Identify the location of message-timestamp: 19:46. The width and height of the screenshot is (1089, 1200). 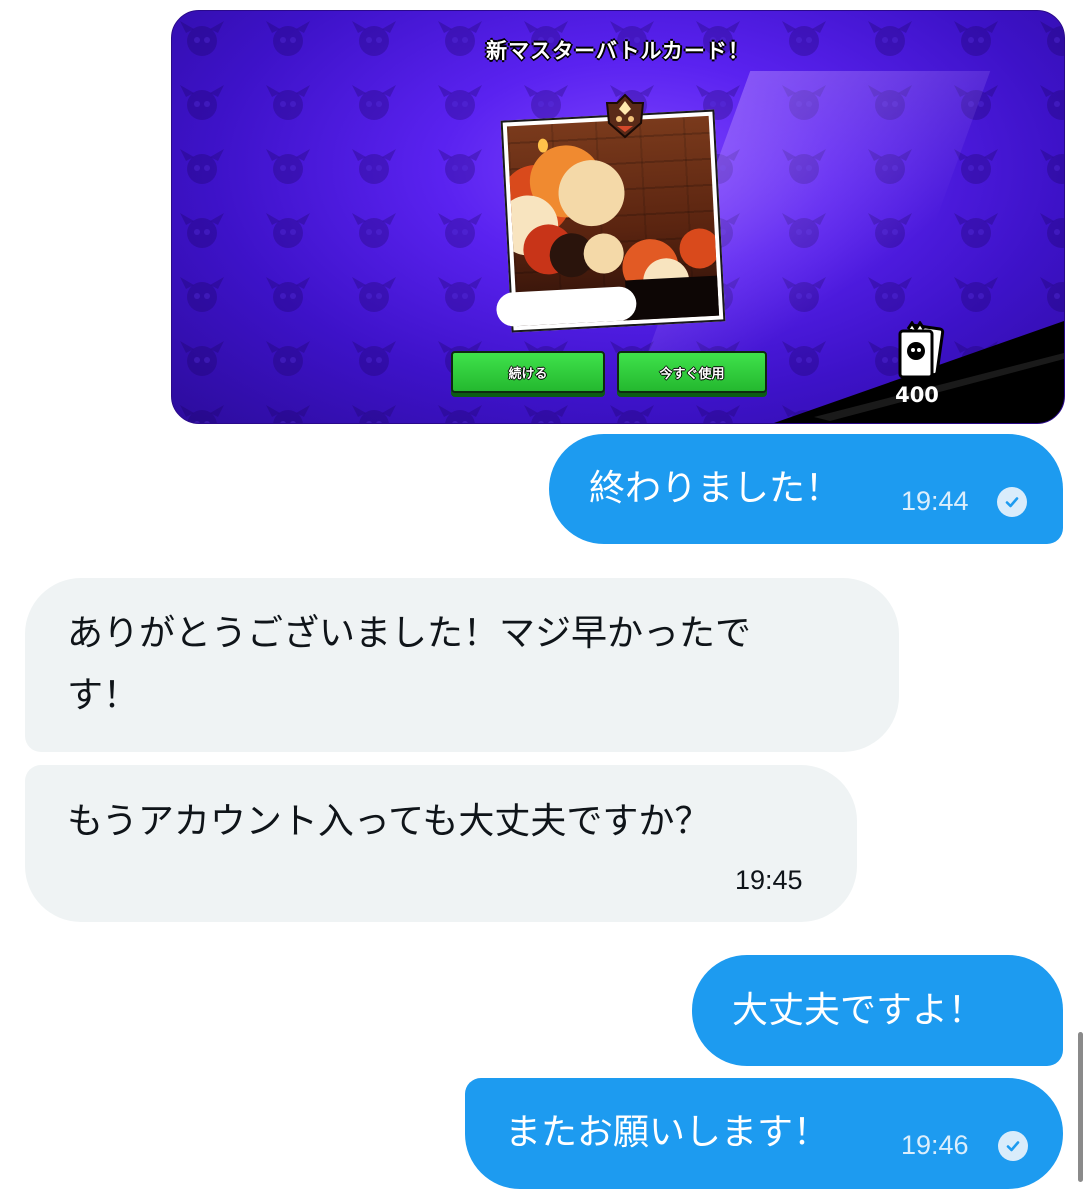
(935, 1145).